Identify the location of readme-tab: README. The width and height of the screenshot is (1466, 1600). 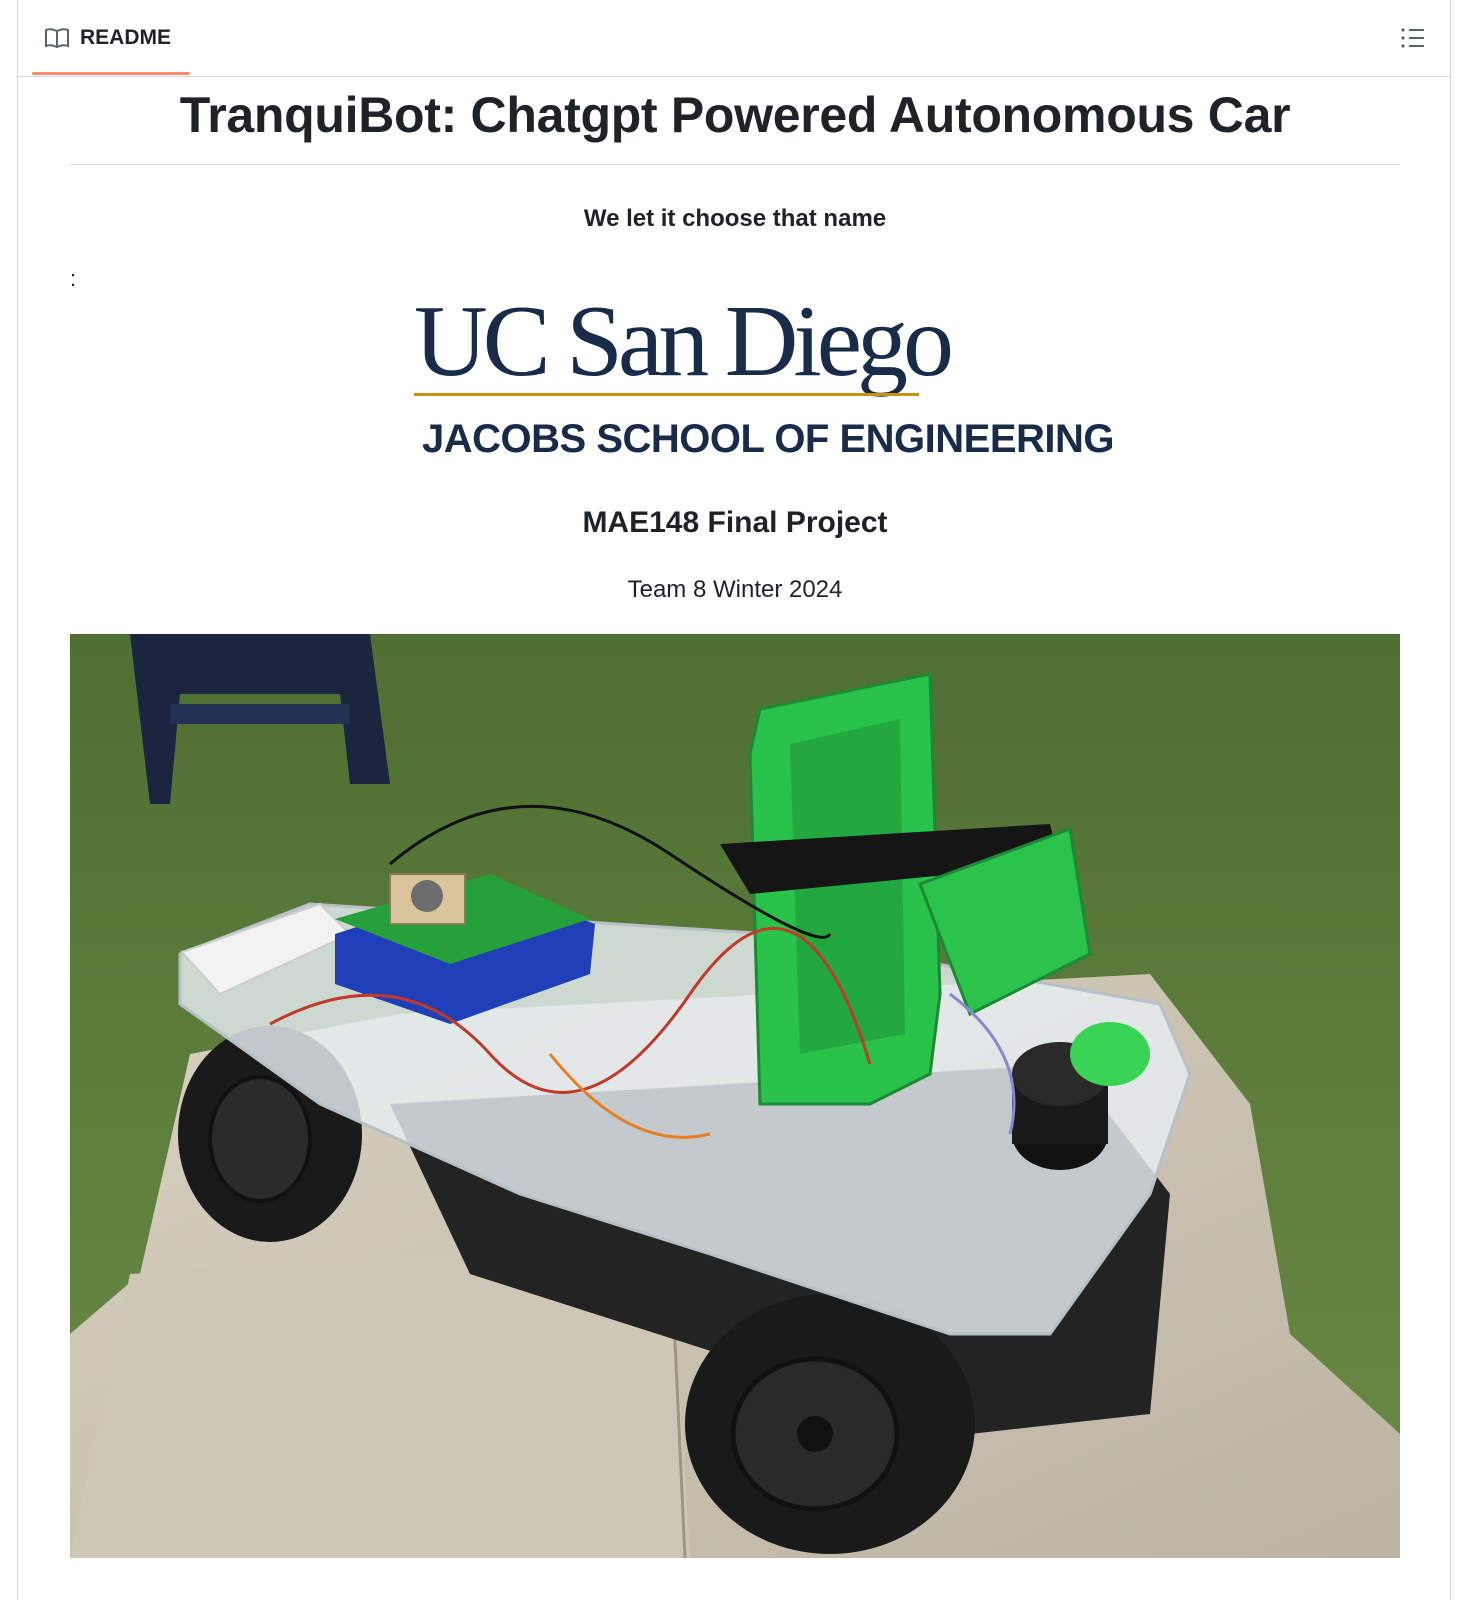
(111, 38).